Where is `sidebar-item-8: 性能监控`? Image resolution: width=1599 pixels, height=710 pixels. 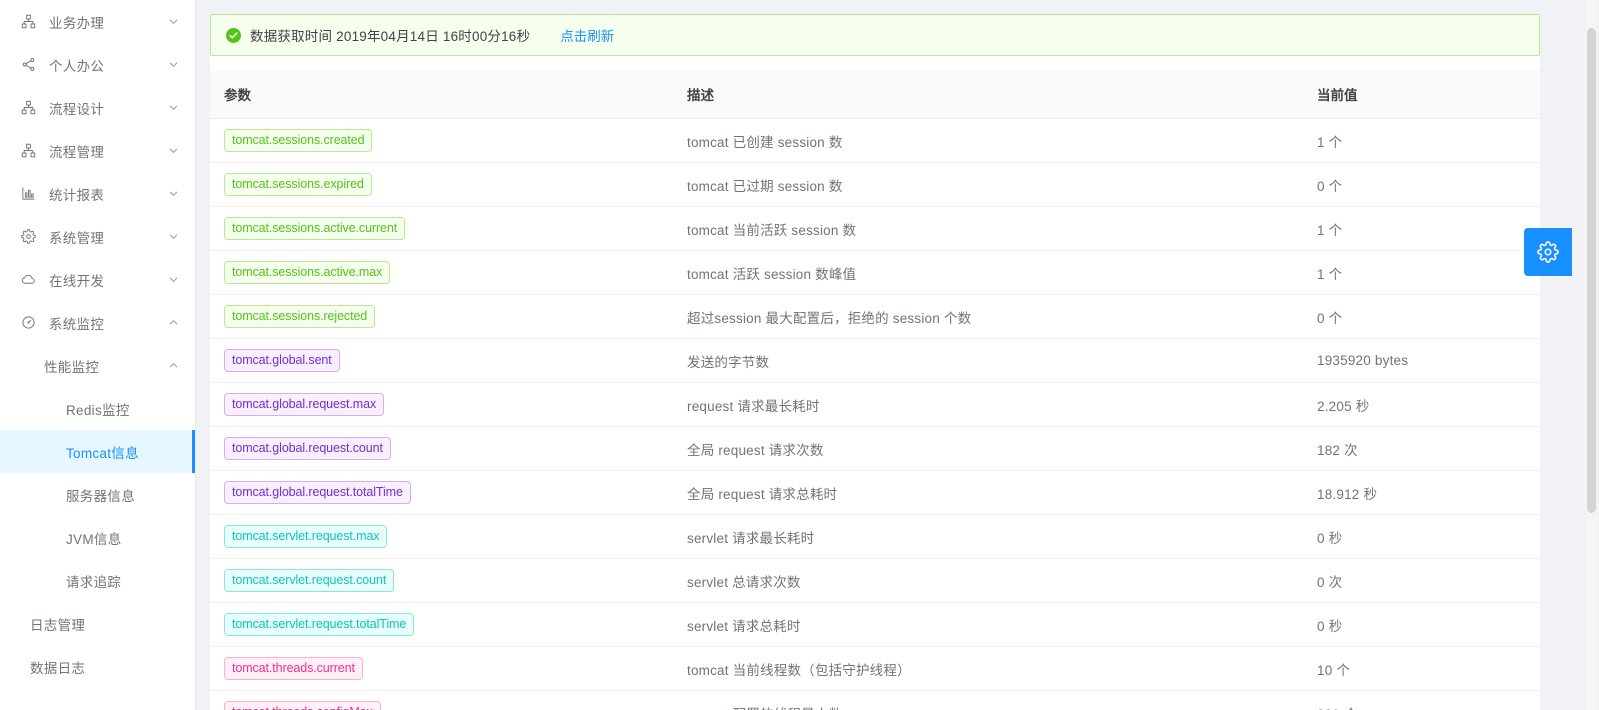 sidebar-item-8: 性能监控 is located at coordinates (97, 365).